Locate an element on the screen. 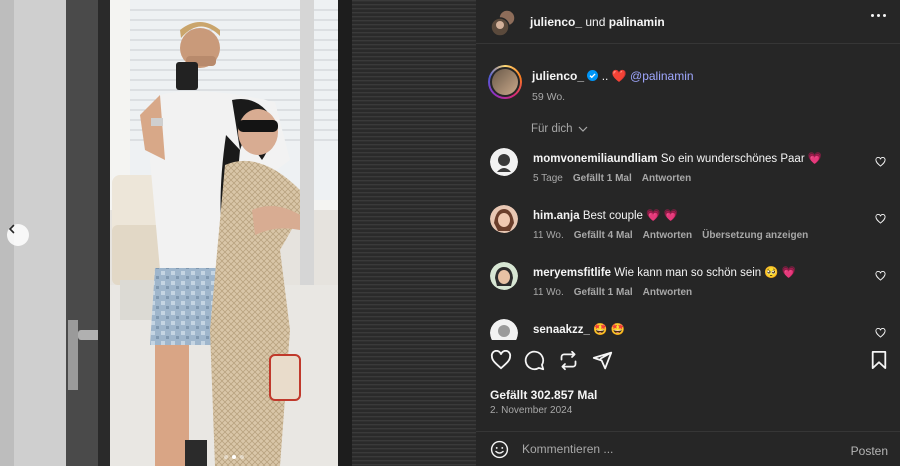  author-link: julienco_ is located at coordinates (556, 22).